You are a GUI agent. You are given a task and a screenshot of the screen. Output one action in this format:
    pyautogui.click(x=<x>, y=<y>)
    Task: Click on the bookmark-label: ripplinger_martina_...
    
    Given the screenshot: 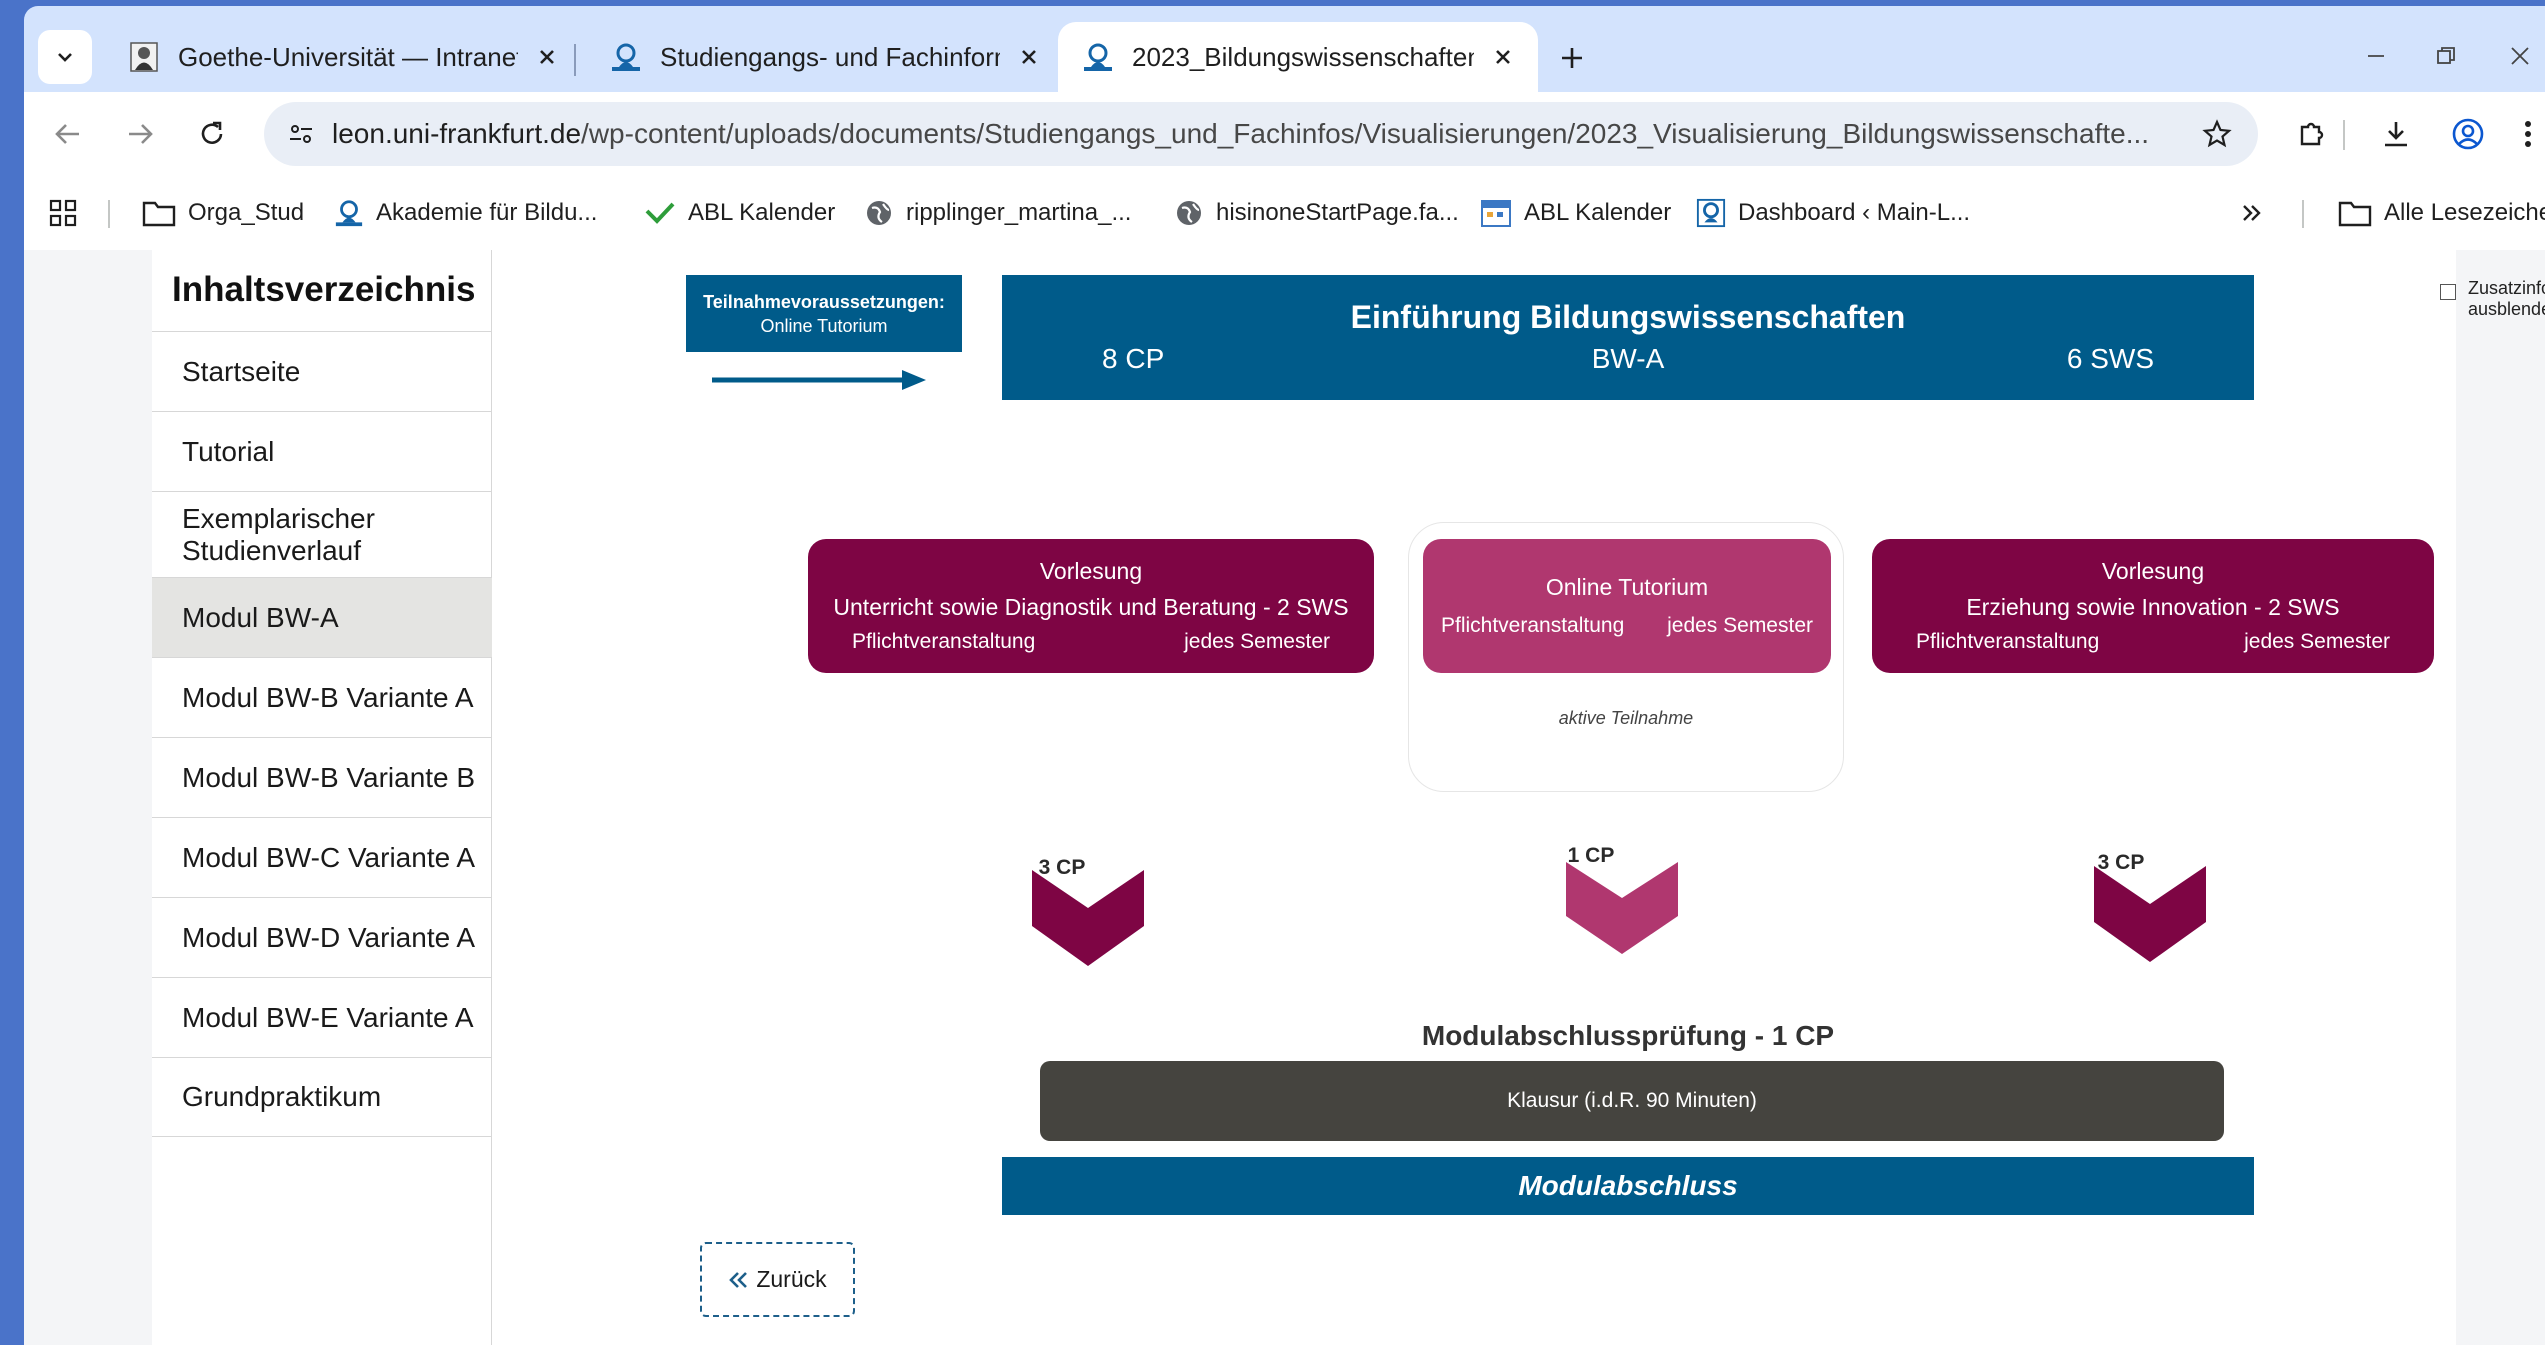 What is the action you would take?
    pyautogui.click(x=1019, y=212)
    